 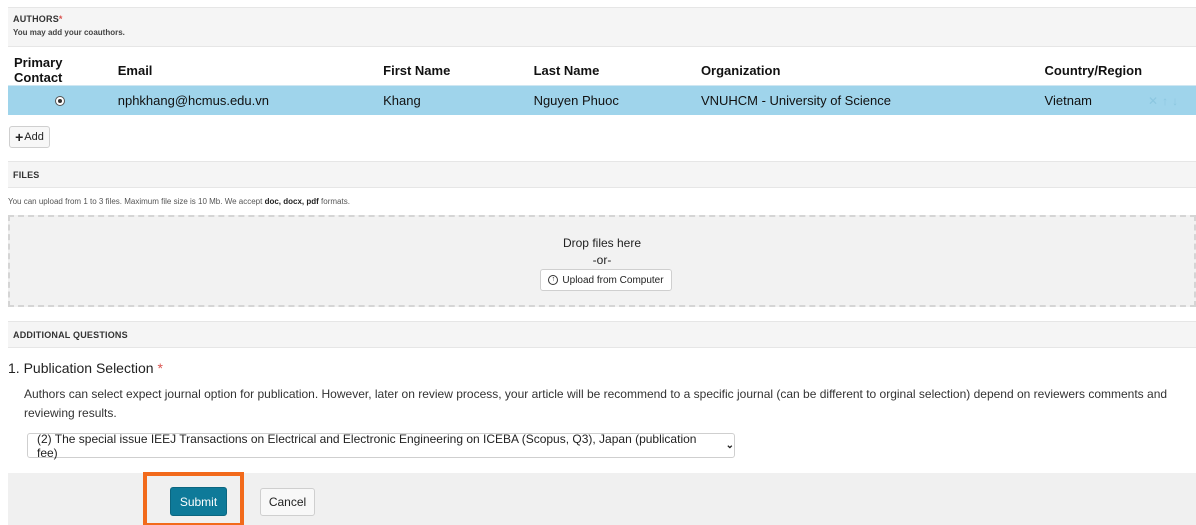 What do you see at coordinates (866, 100) in the screenshot?
I see `author-organization: VNUHCM - University of Science` at bounding box center [866, 100].